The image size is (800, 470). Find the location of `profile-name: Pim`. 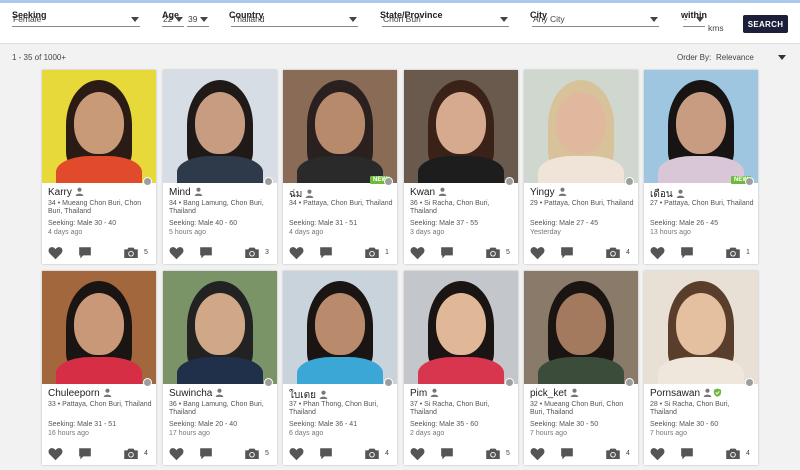

profile-name: Pim is located at coordinates (418, 393).